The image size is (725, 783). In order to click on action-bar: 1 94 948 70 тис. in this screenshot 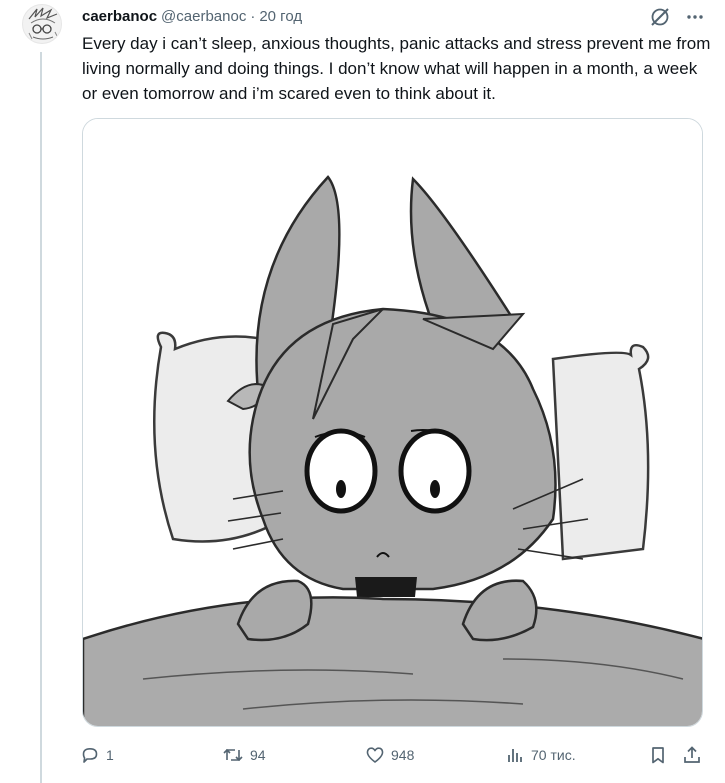, I will do `click(395, 755)`.